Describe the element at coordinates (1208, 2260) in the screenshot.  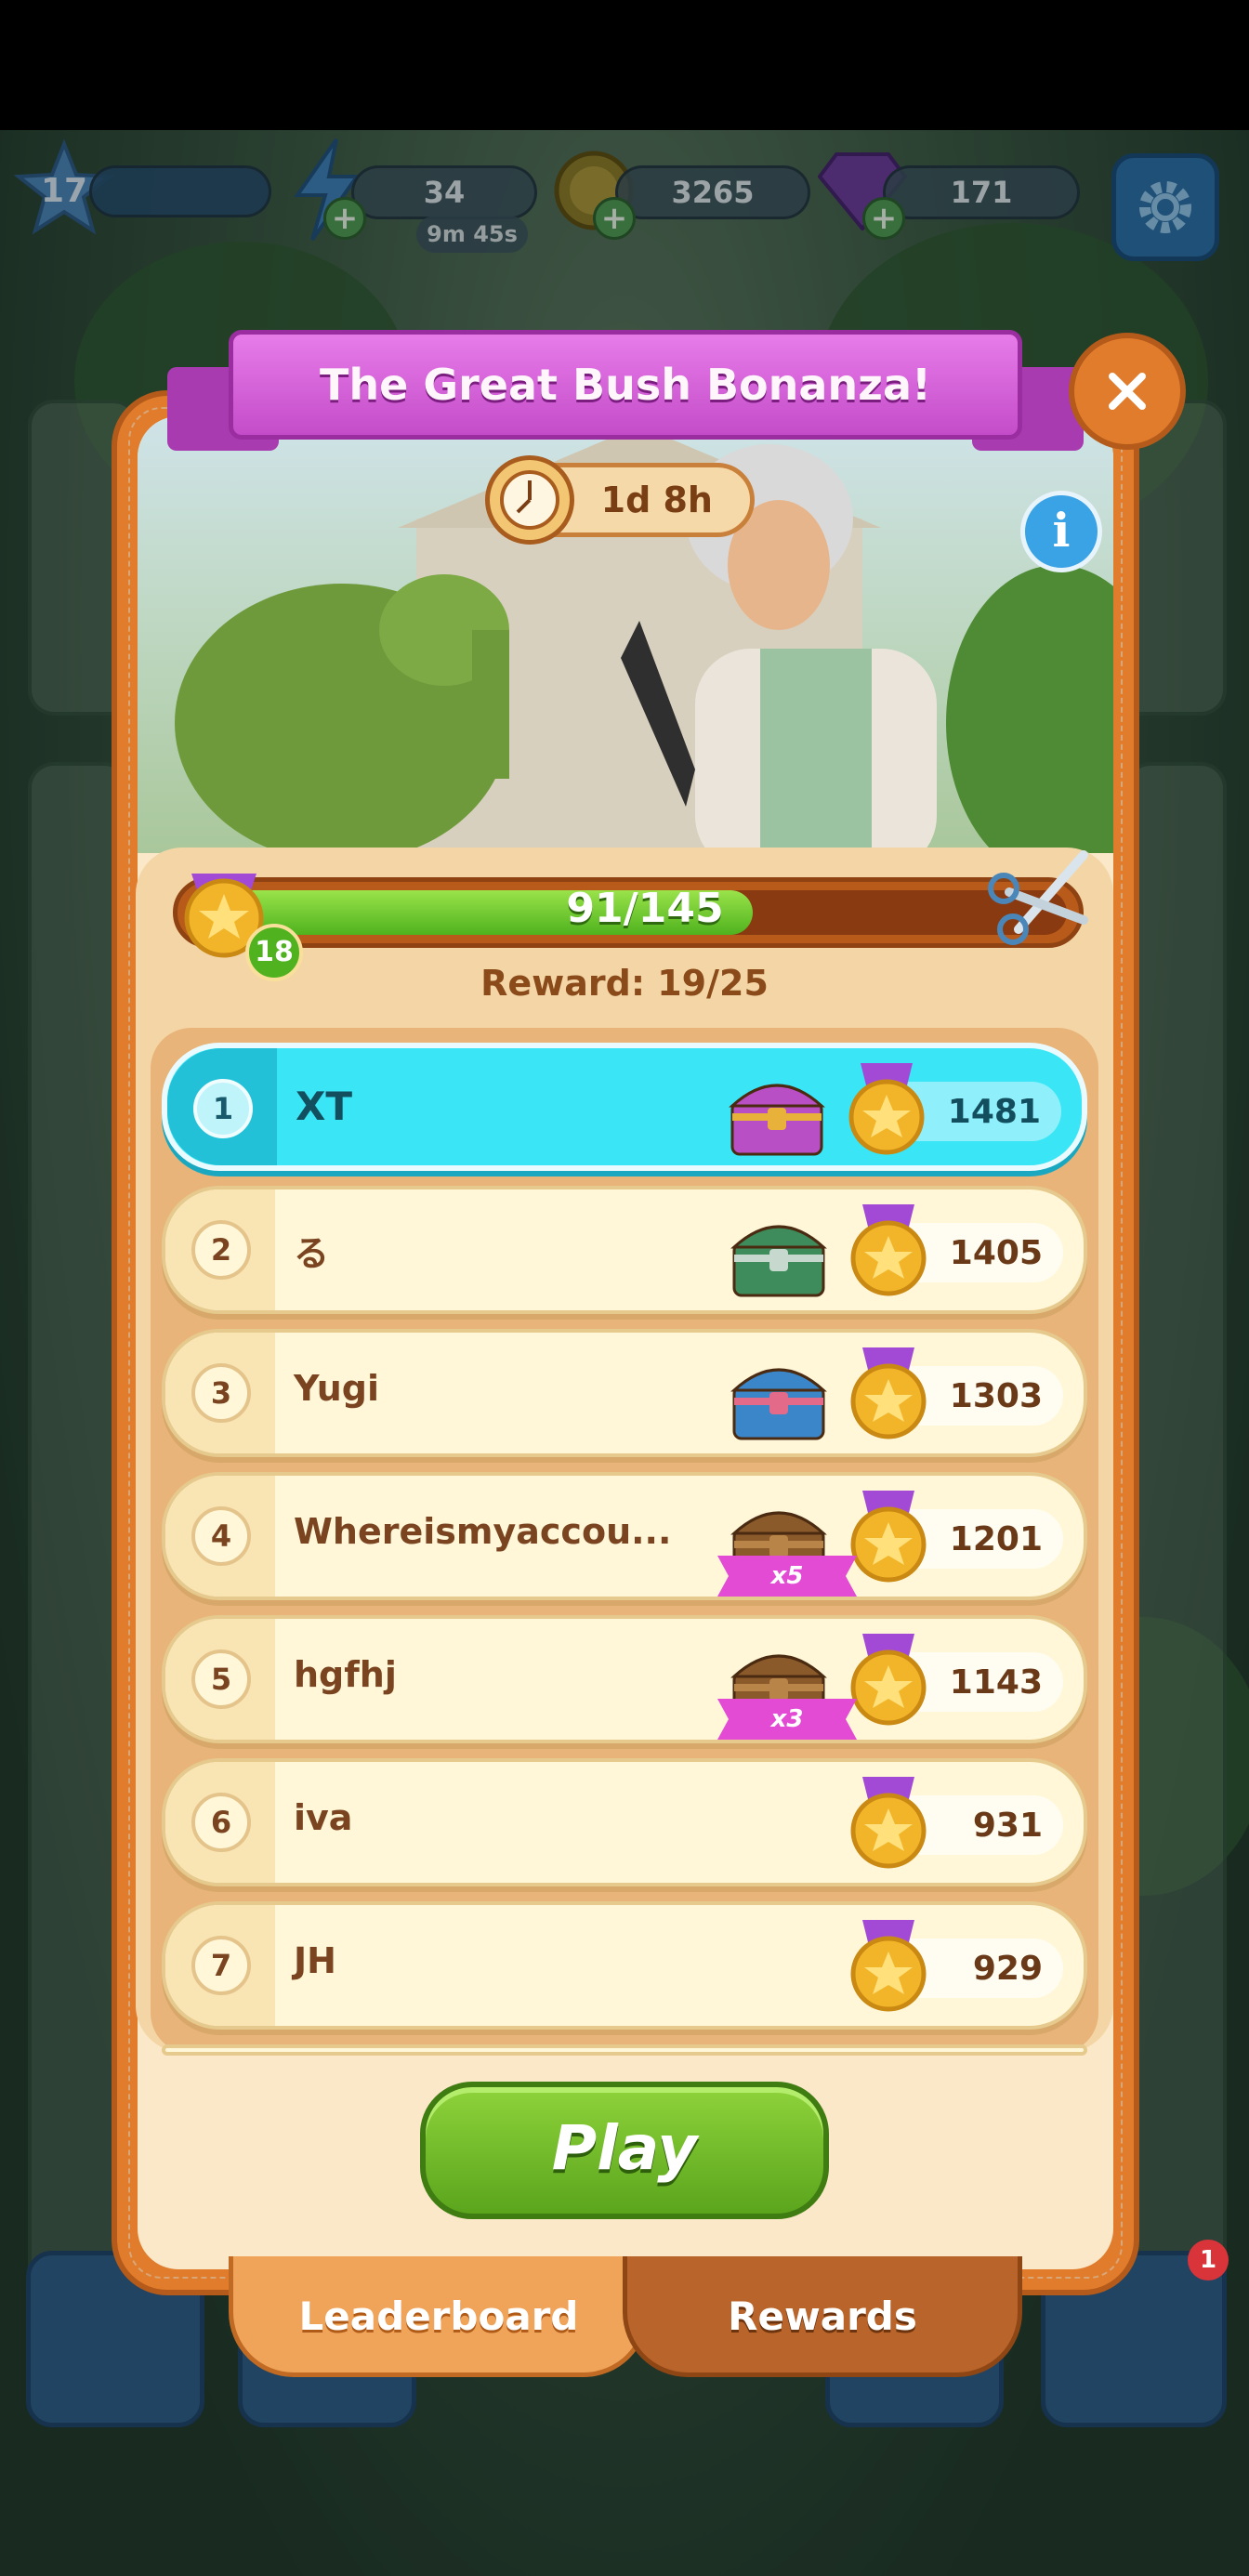
I see `notification-badge: 1` at that location.